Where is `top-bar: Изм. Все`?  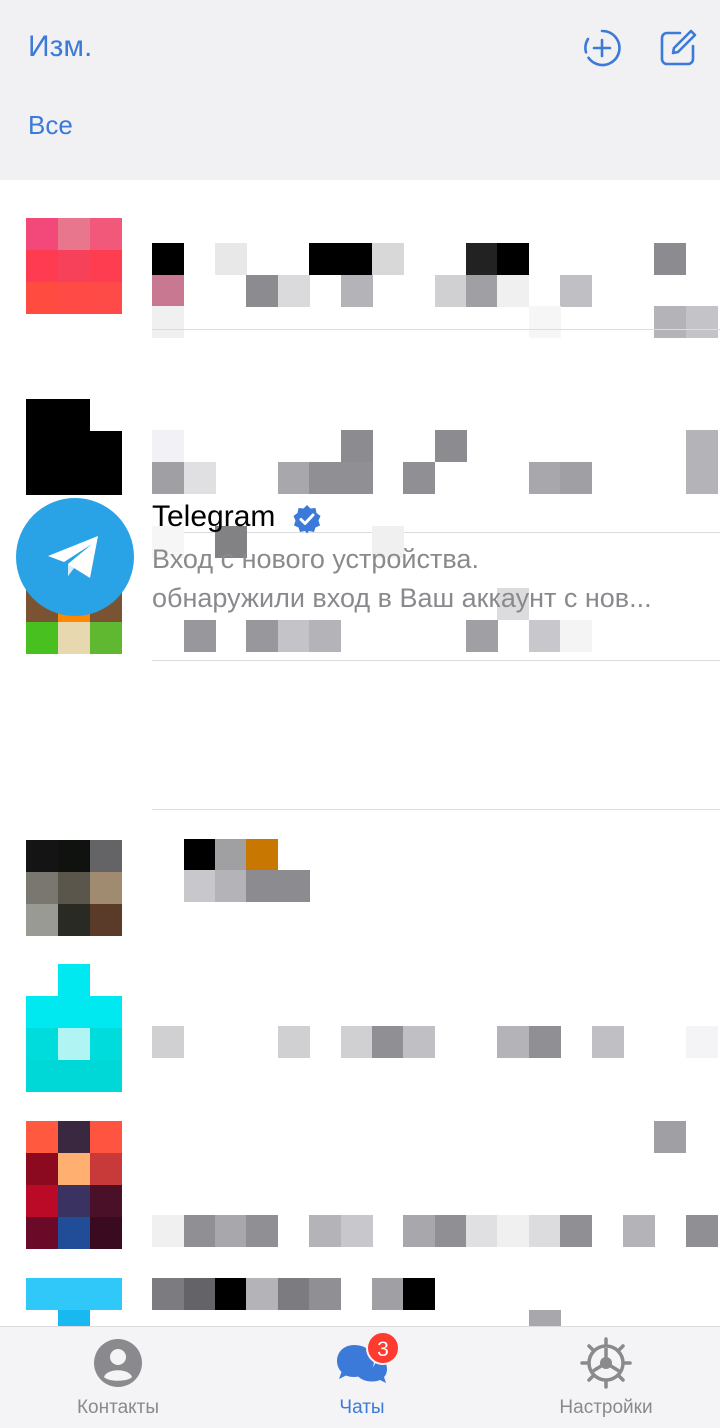 top-bar: Изм. Все is located at coordinates (360, 90).